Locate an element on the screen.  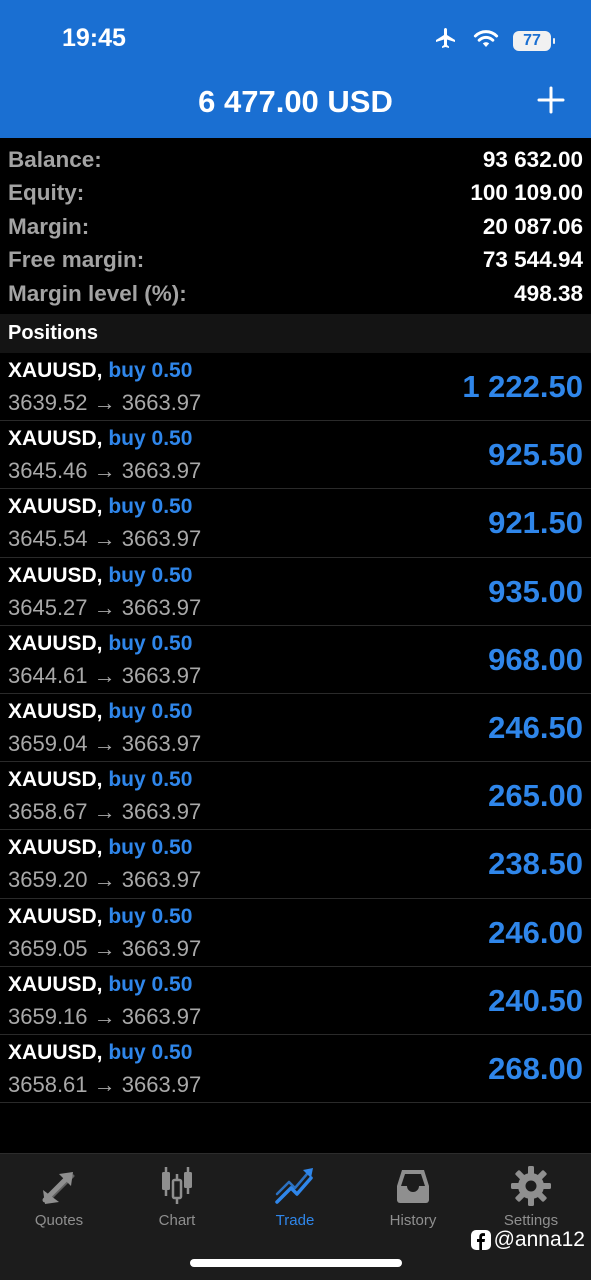
battery-icon: 77 is located at coordinates (534, 40).